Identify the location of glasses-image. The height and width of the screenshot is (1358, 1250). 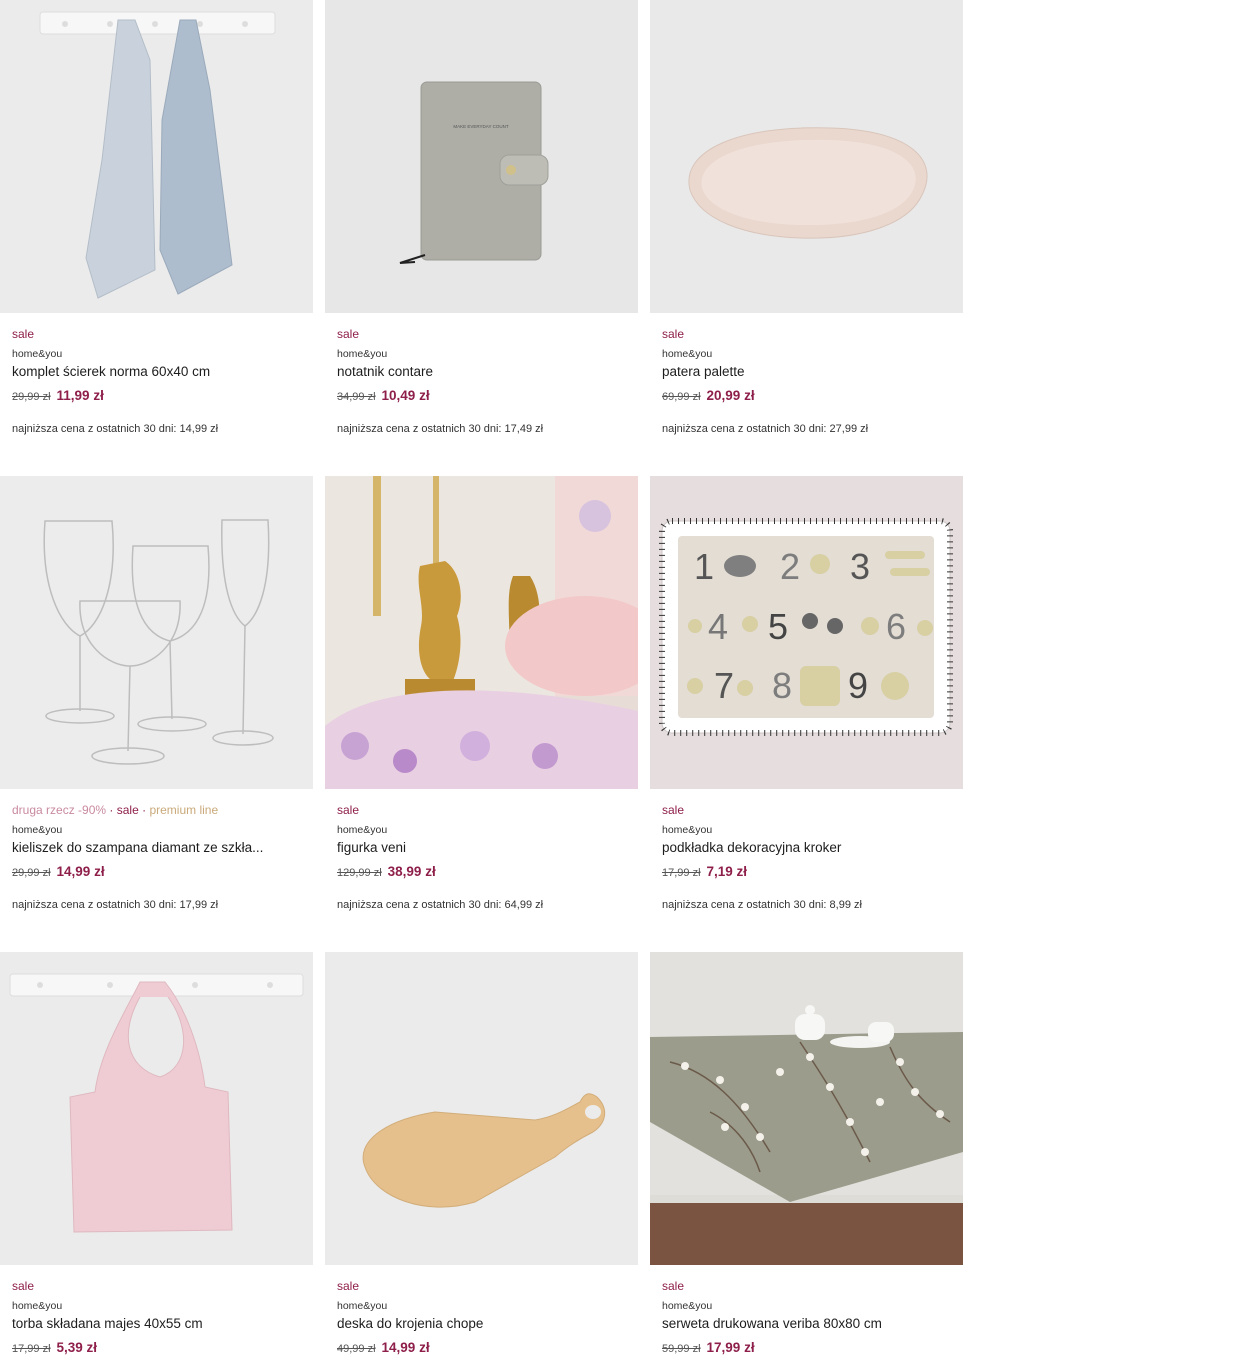
(156, 632).